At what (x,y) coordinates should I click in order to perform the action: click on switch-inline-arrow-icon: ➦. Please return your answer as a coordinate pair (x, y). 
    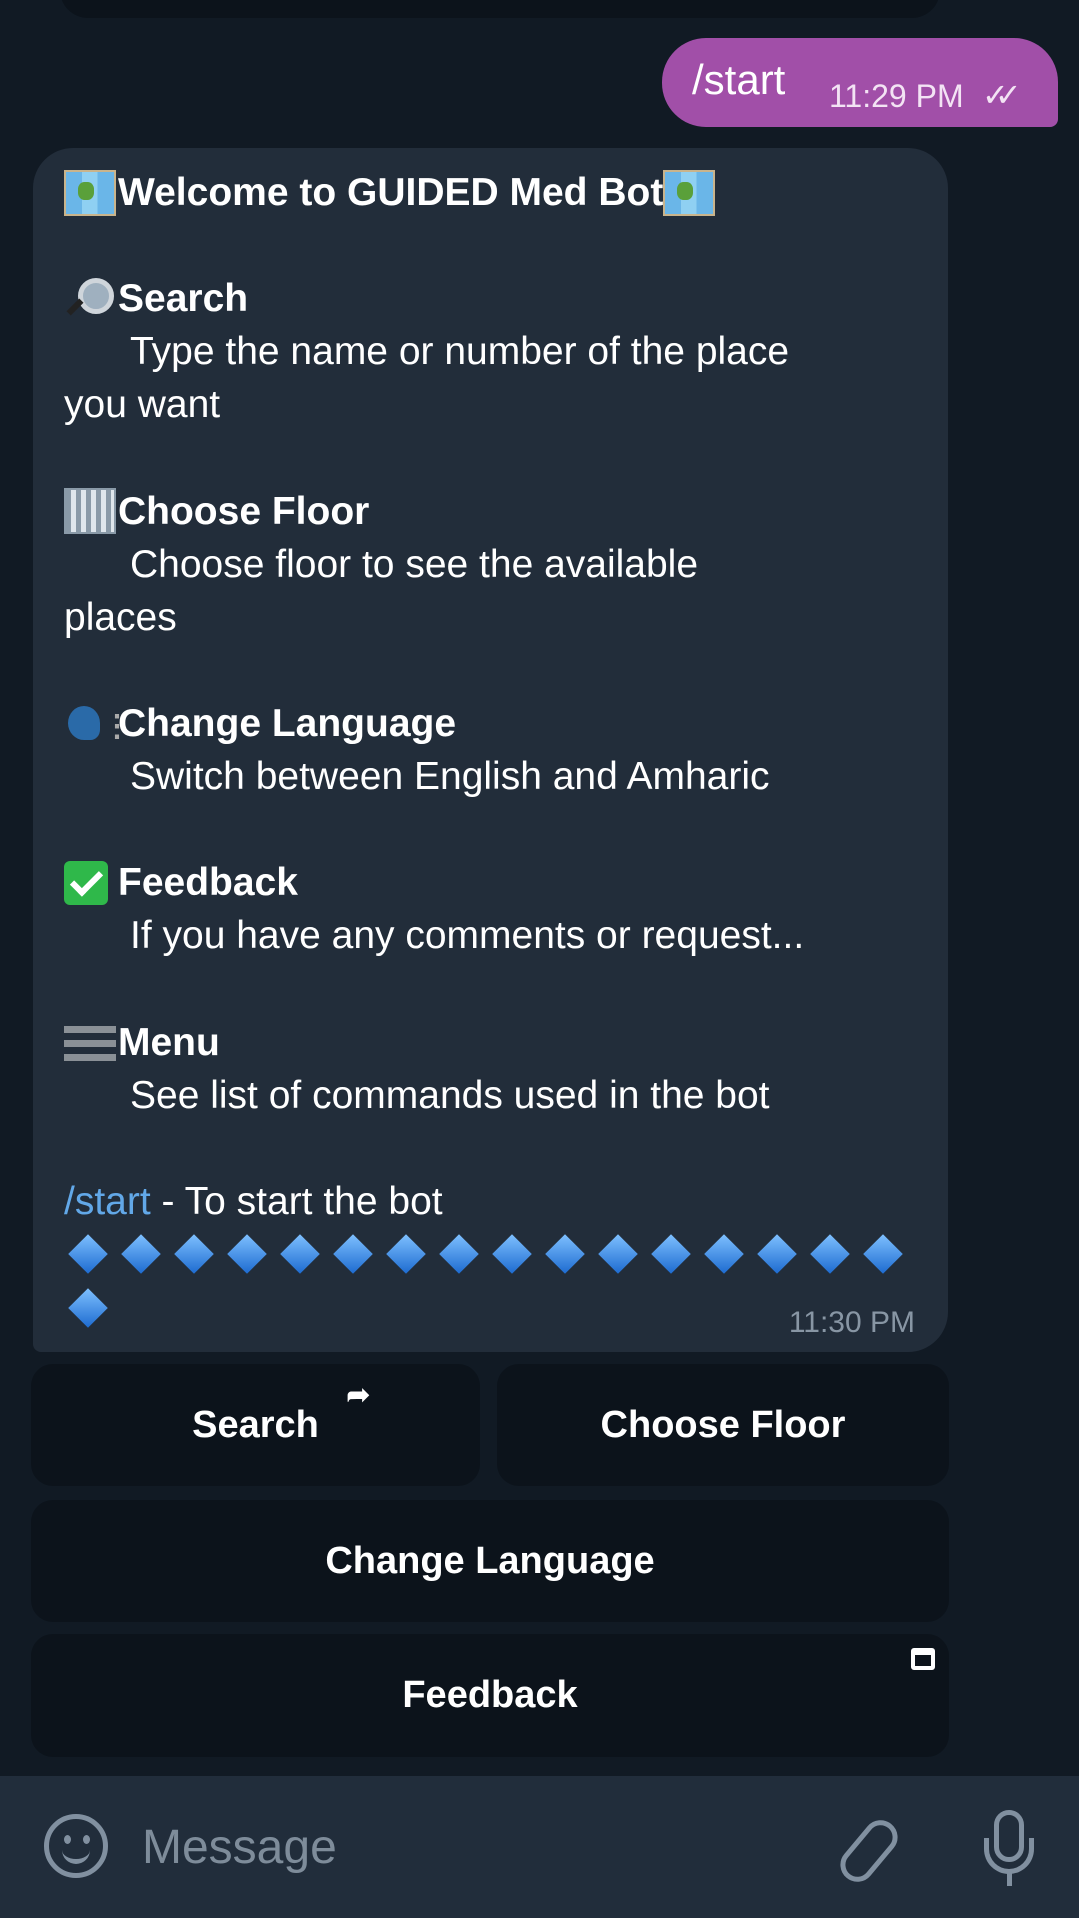
    Looking at the image, I should click on (358, 1394).